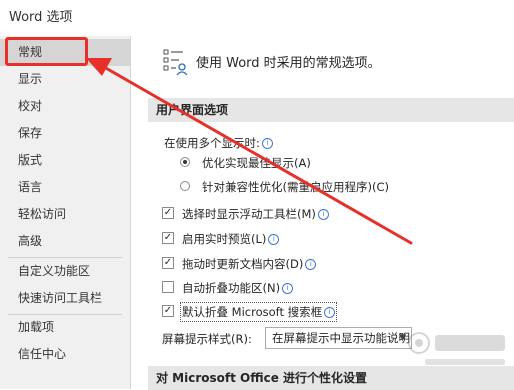  What do you see at coordinates (338, 338) in the screenshot?
I see `screentip-style-select: 在屏幕提示中显示功能说明 ▼` at bounding box center [338, 338].